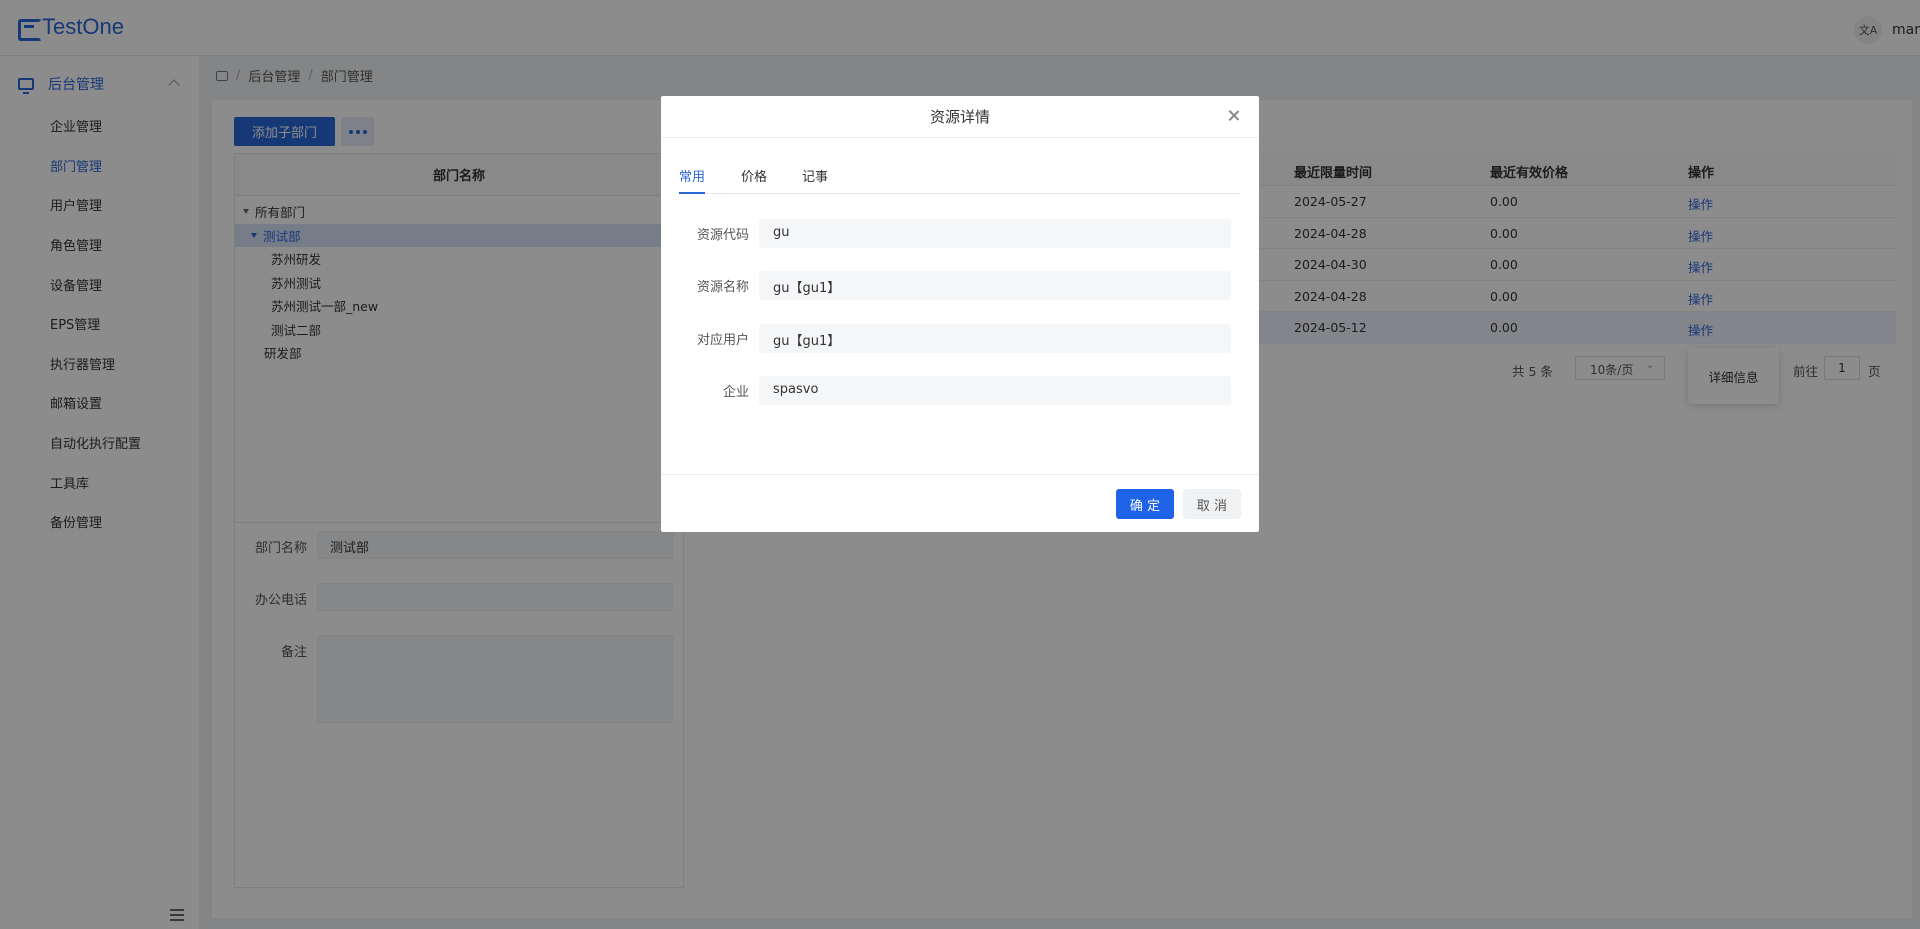 Image resolution: width=1920 pixels, height=929 pixels. What do you see at coordinates (722, 287) in the screenshot?
I see `field-label: 资源名称` at bounding box center [722, 287].